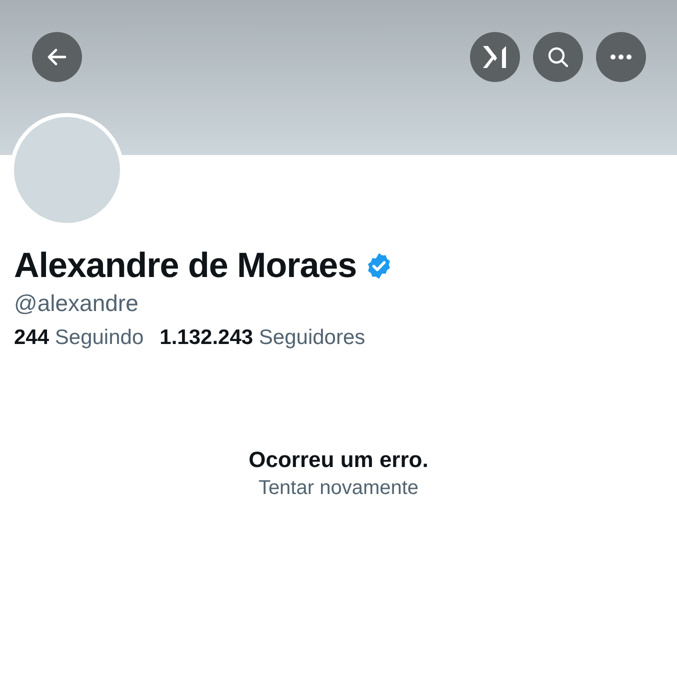 Image resolution: width=677 pixels, height=680 pixels. I want to click on profile-name: Alexandre de Moraes, so click(185, 266).